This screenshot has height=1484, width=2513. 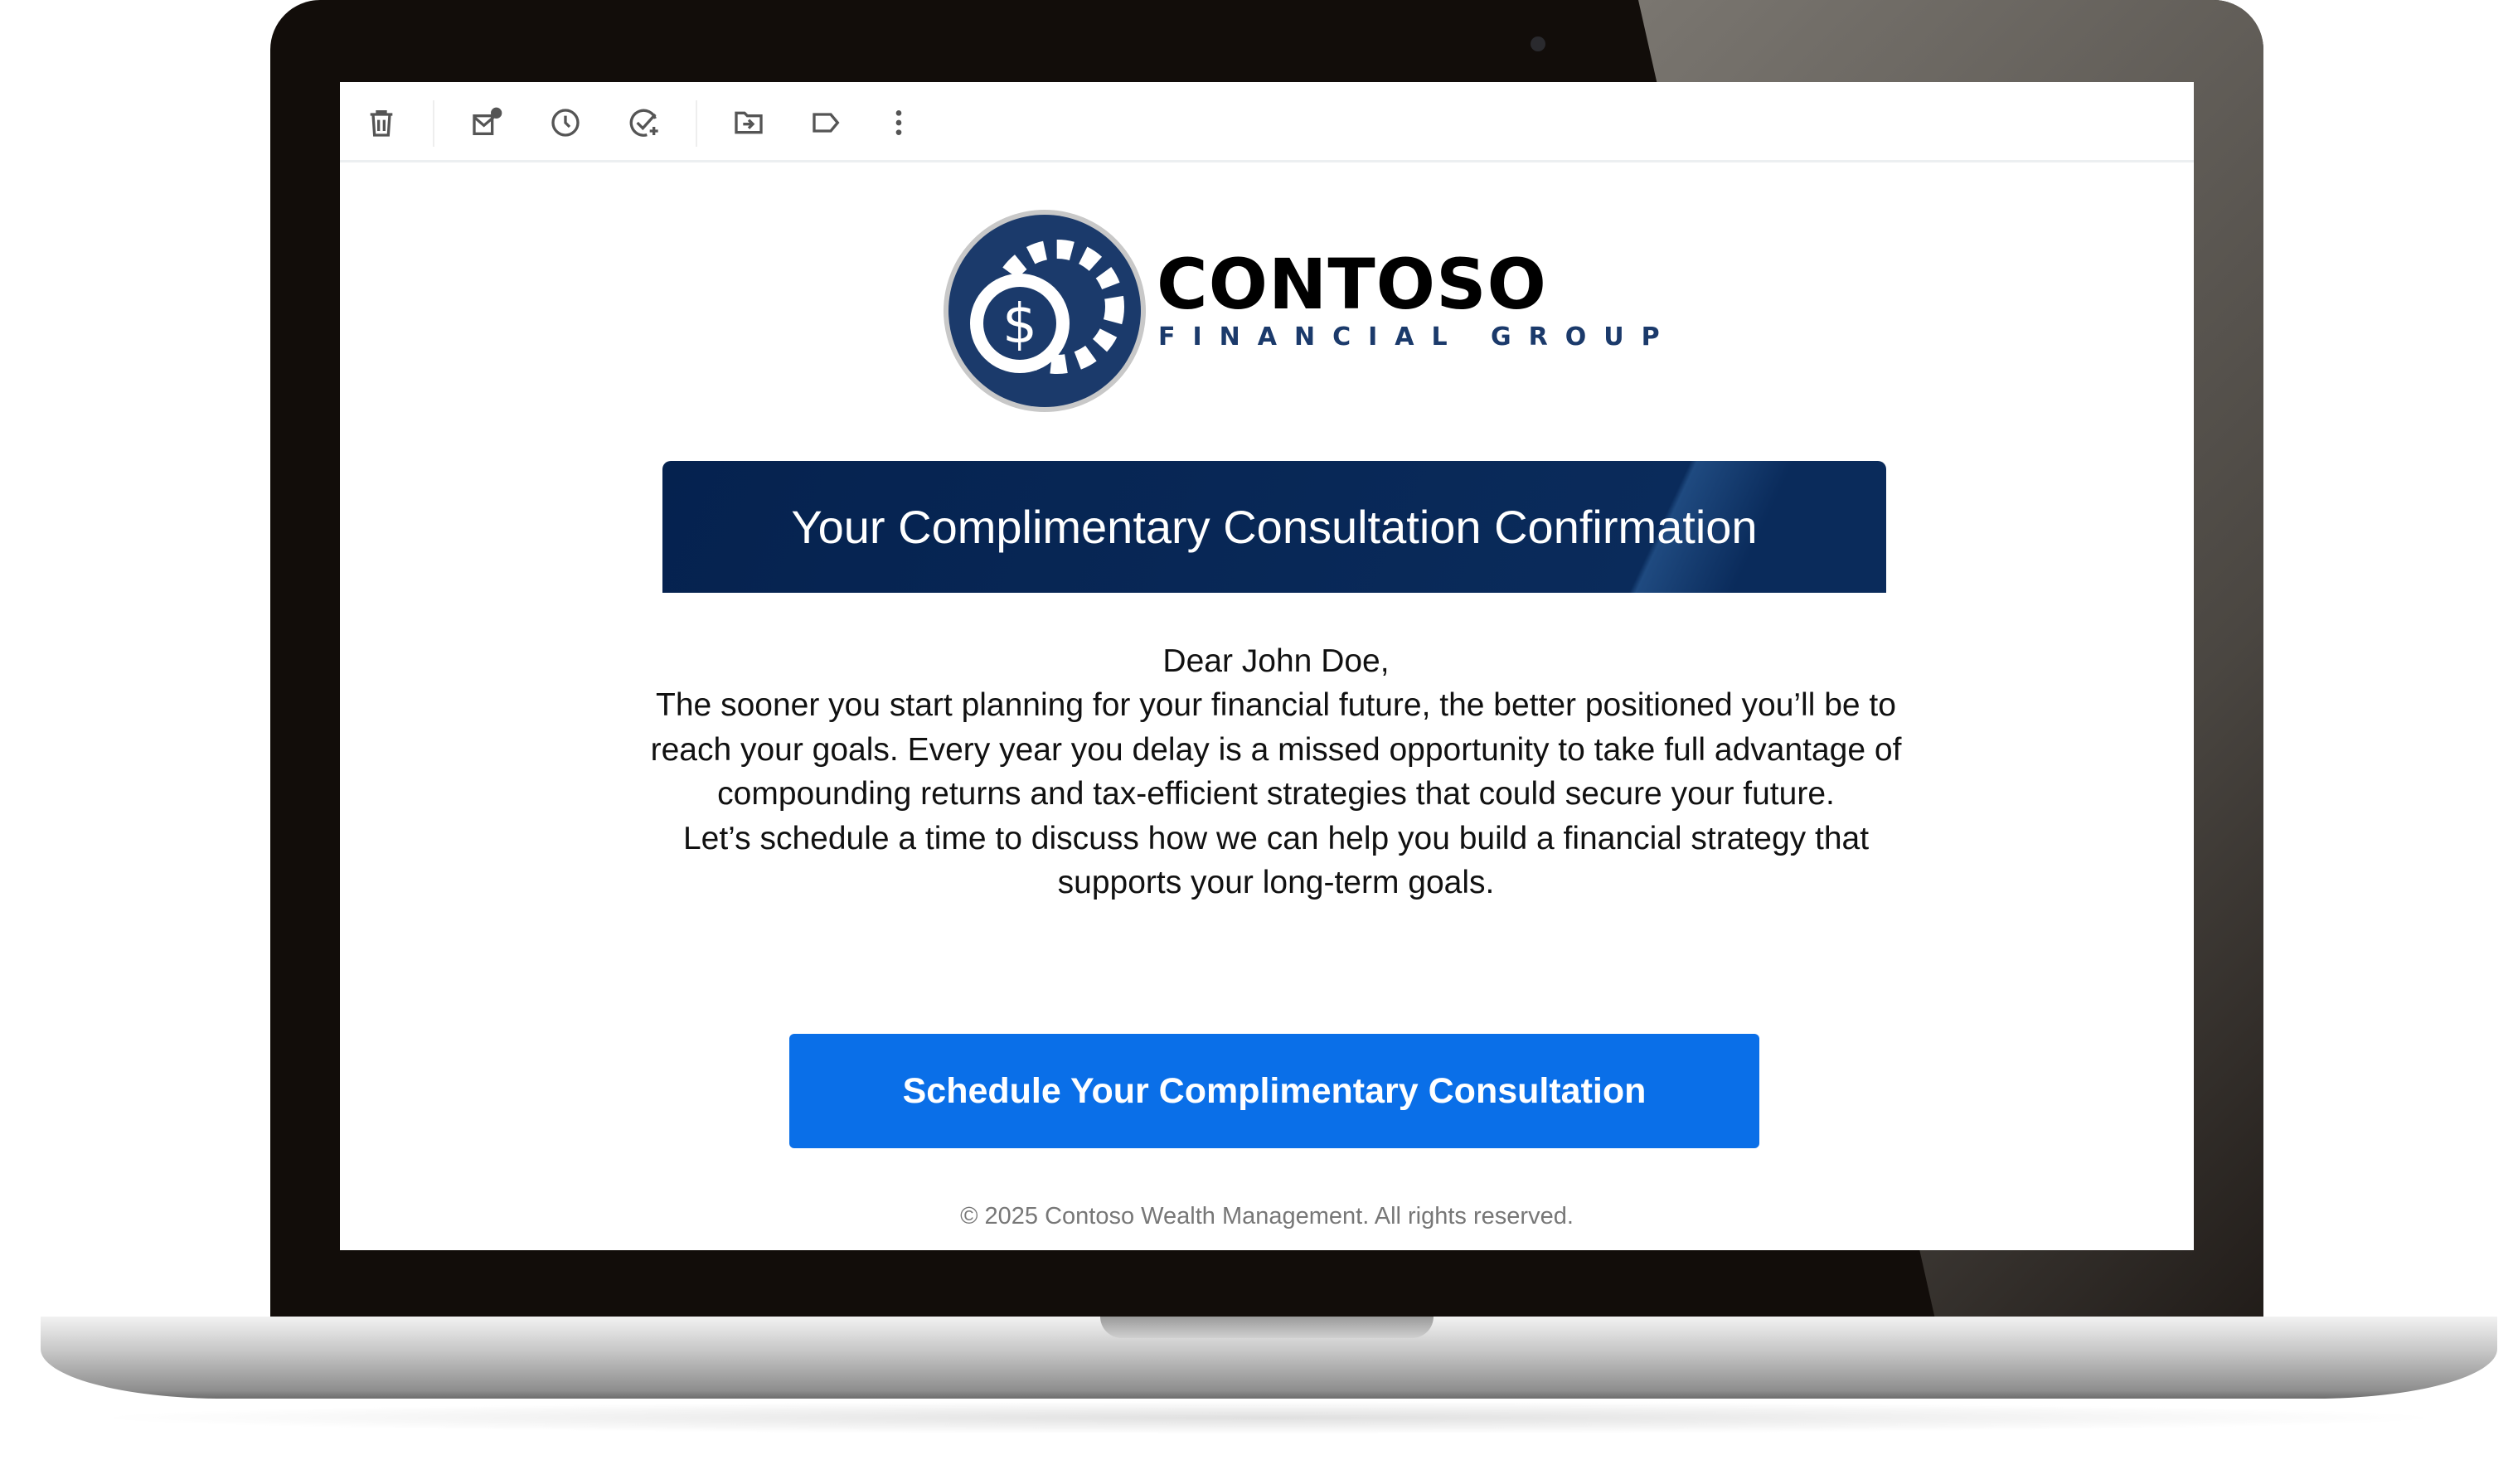 What do you see at coordinates (1045, 311) in the screenshot?
I see `gear-dollar-logo-icon: $` at bounding box center [1045, 311].